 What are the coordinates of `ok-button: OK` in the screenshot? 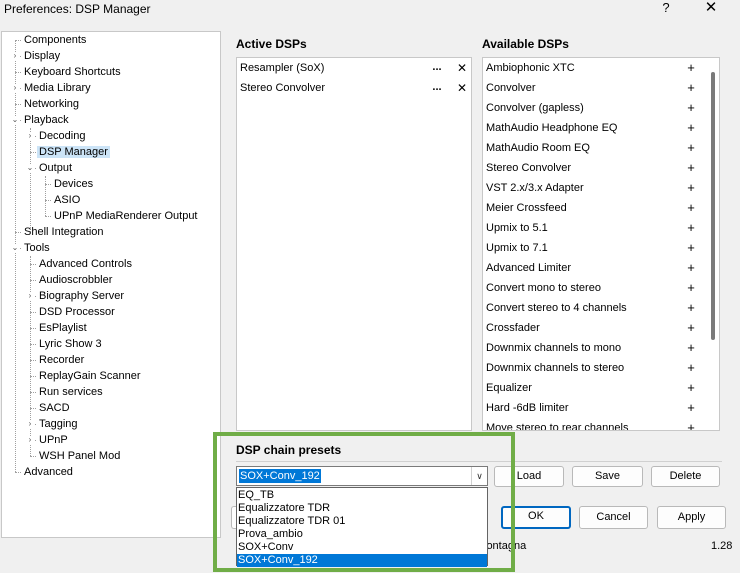 It's located at (536, 517).